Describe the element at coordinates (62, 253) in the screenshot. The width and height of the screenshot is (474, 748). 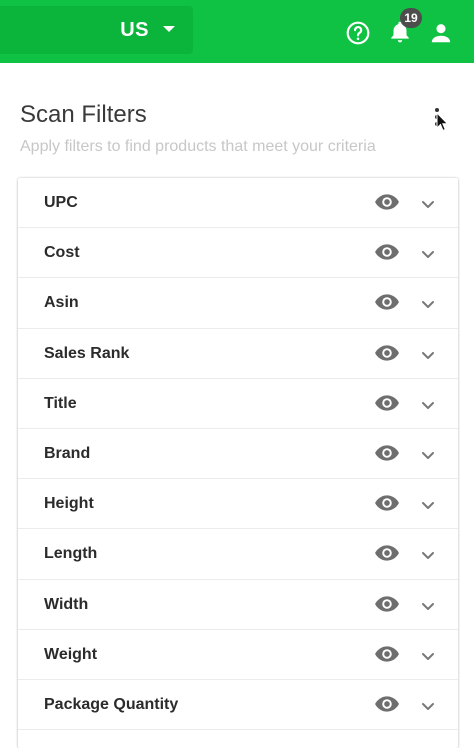
I see `filter-label: Cost` at that location.